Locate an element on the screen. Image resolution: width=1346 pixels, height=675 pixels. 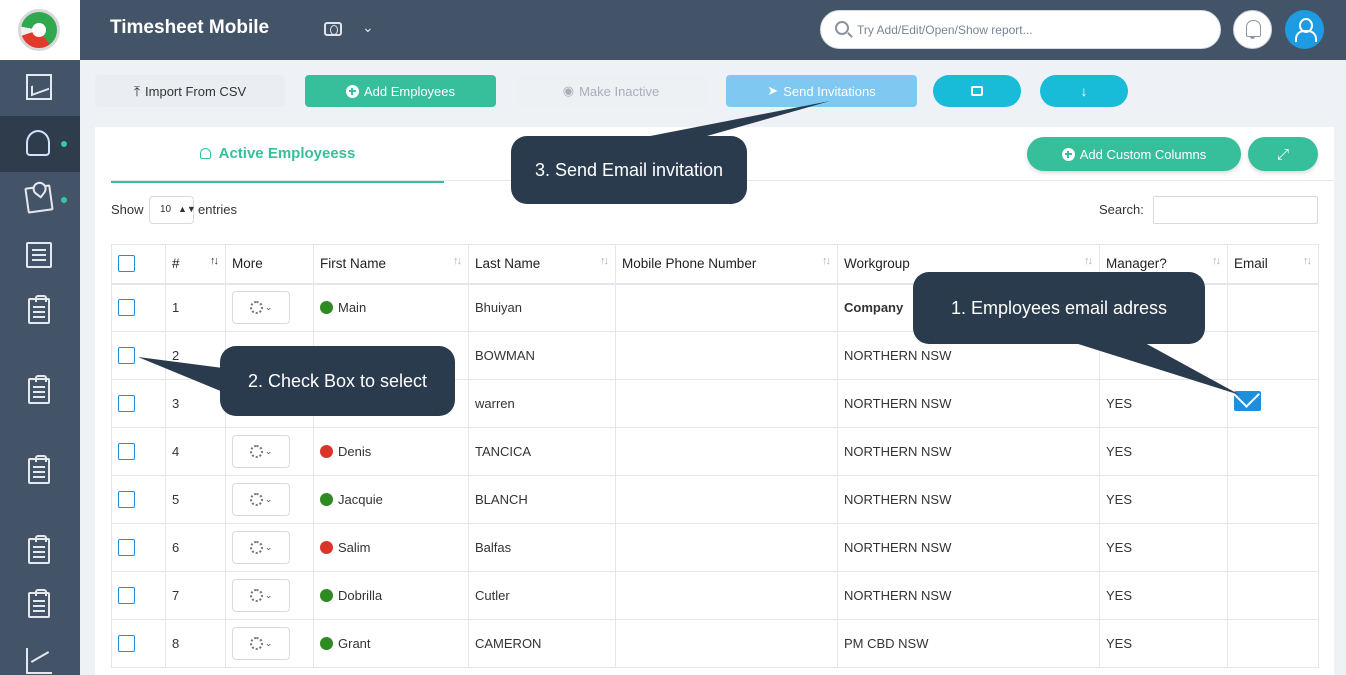
add-employees-button: Add Employees is located at coordinates (400, 91).